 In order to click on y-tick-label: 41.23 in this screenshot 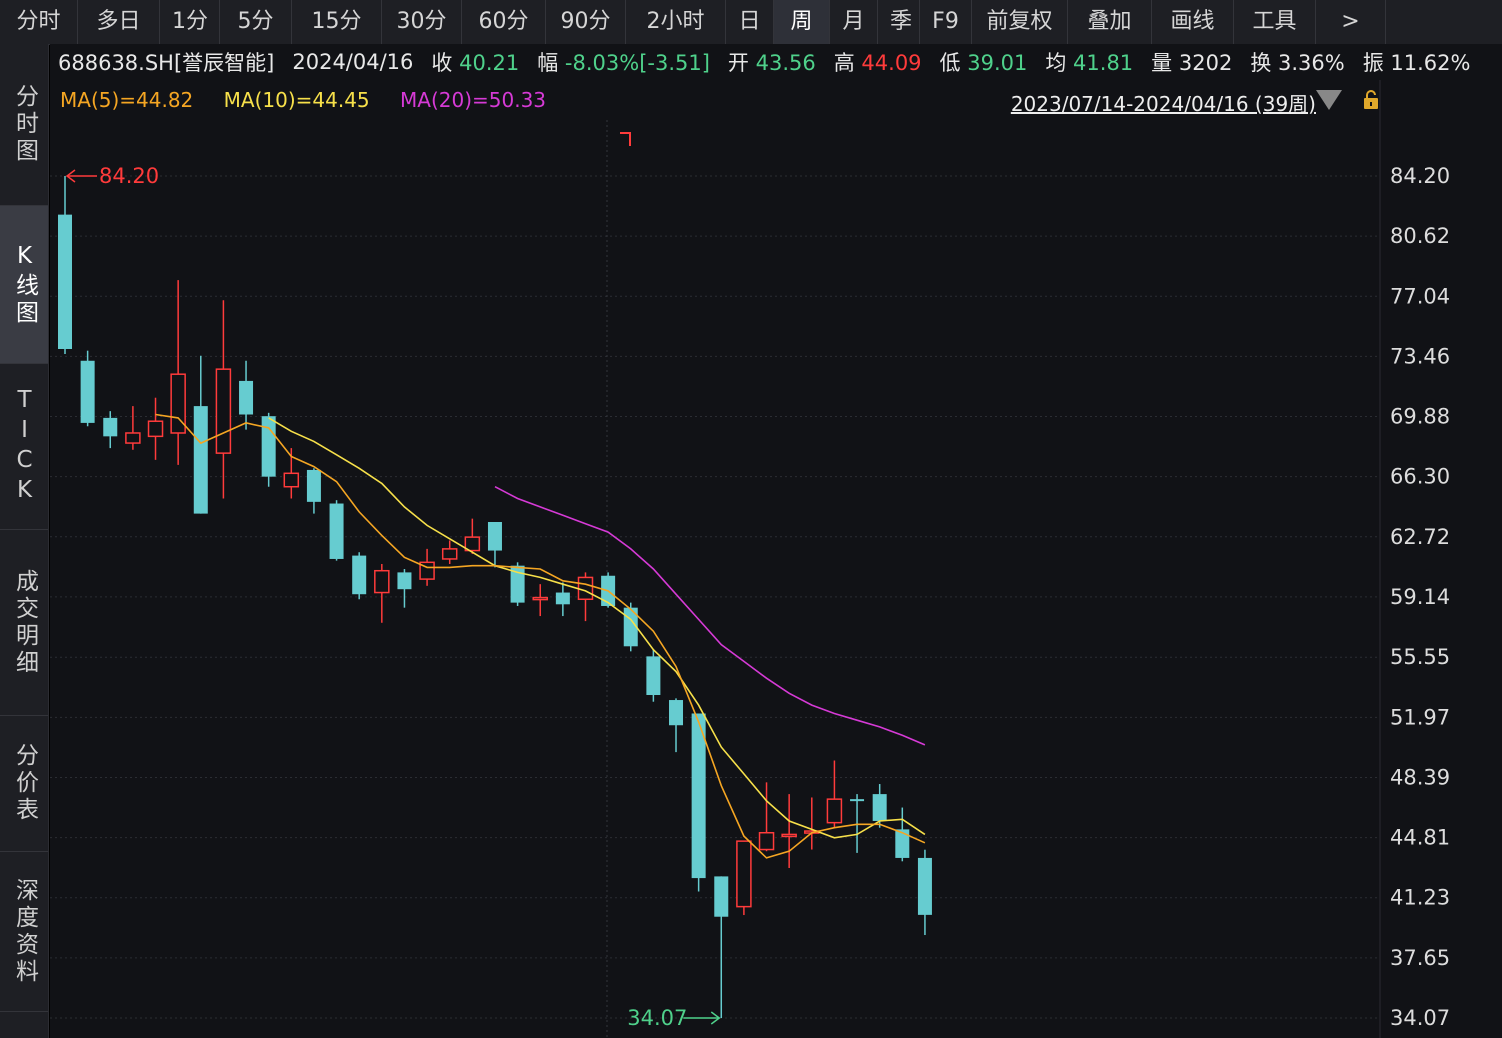, I will do `click(1420, 898)`.